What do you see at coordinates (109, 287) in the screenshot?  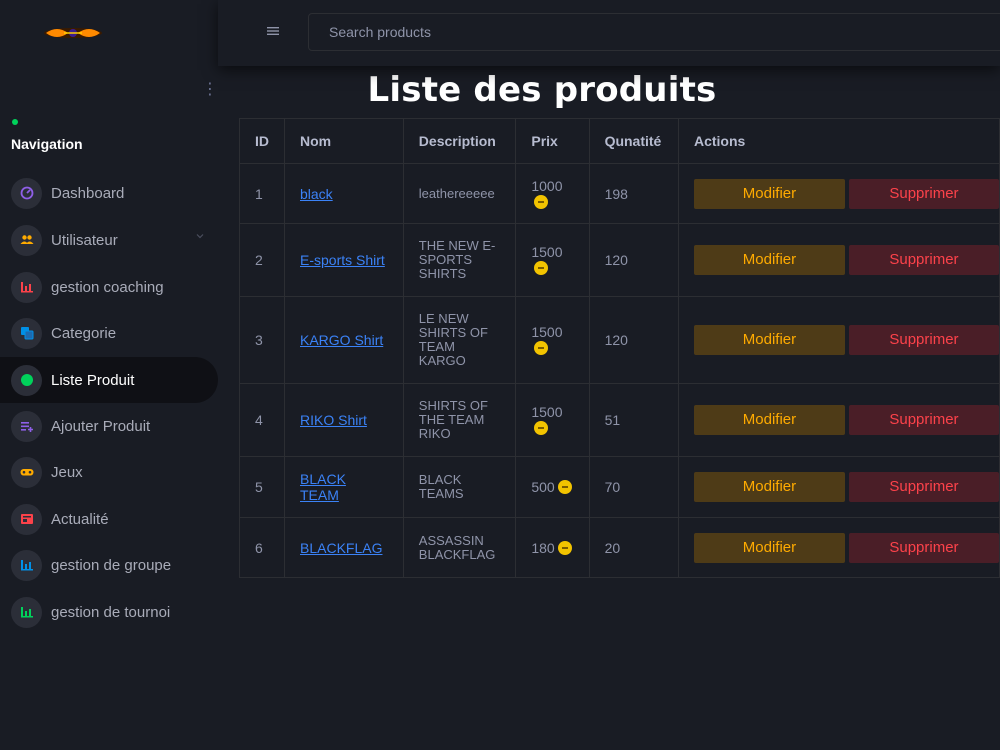 I see `sidebar-item-gestion-coaching: gestion coaching` at bounding box center [109, 287].